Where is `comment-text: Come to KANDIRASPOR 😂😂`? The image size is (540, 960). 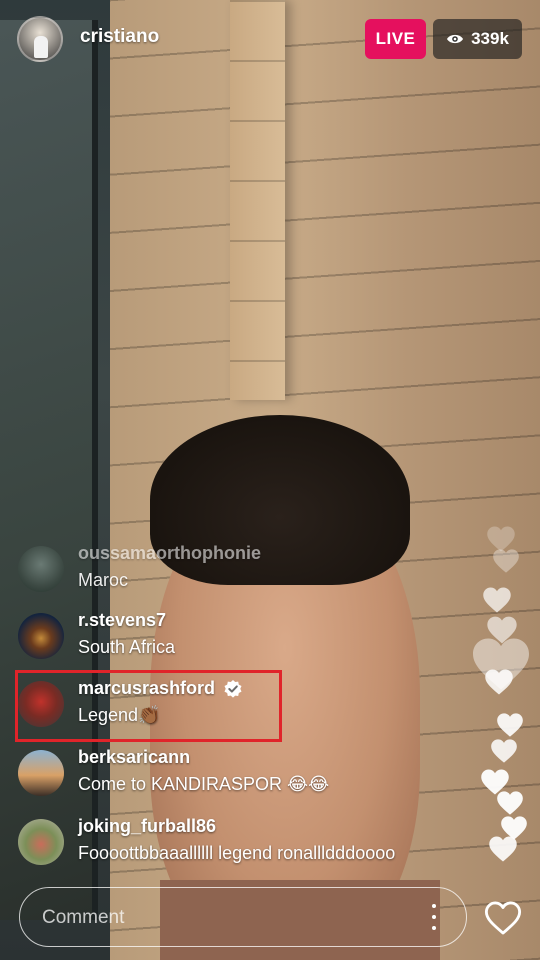
comment-text: Come to KANDIRASPOR 😂😂 is located at coordinates (204, 784).